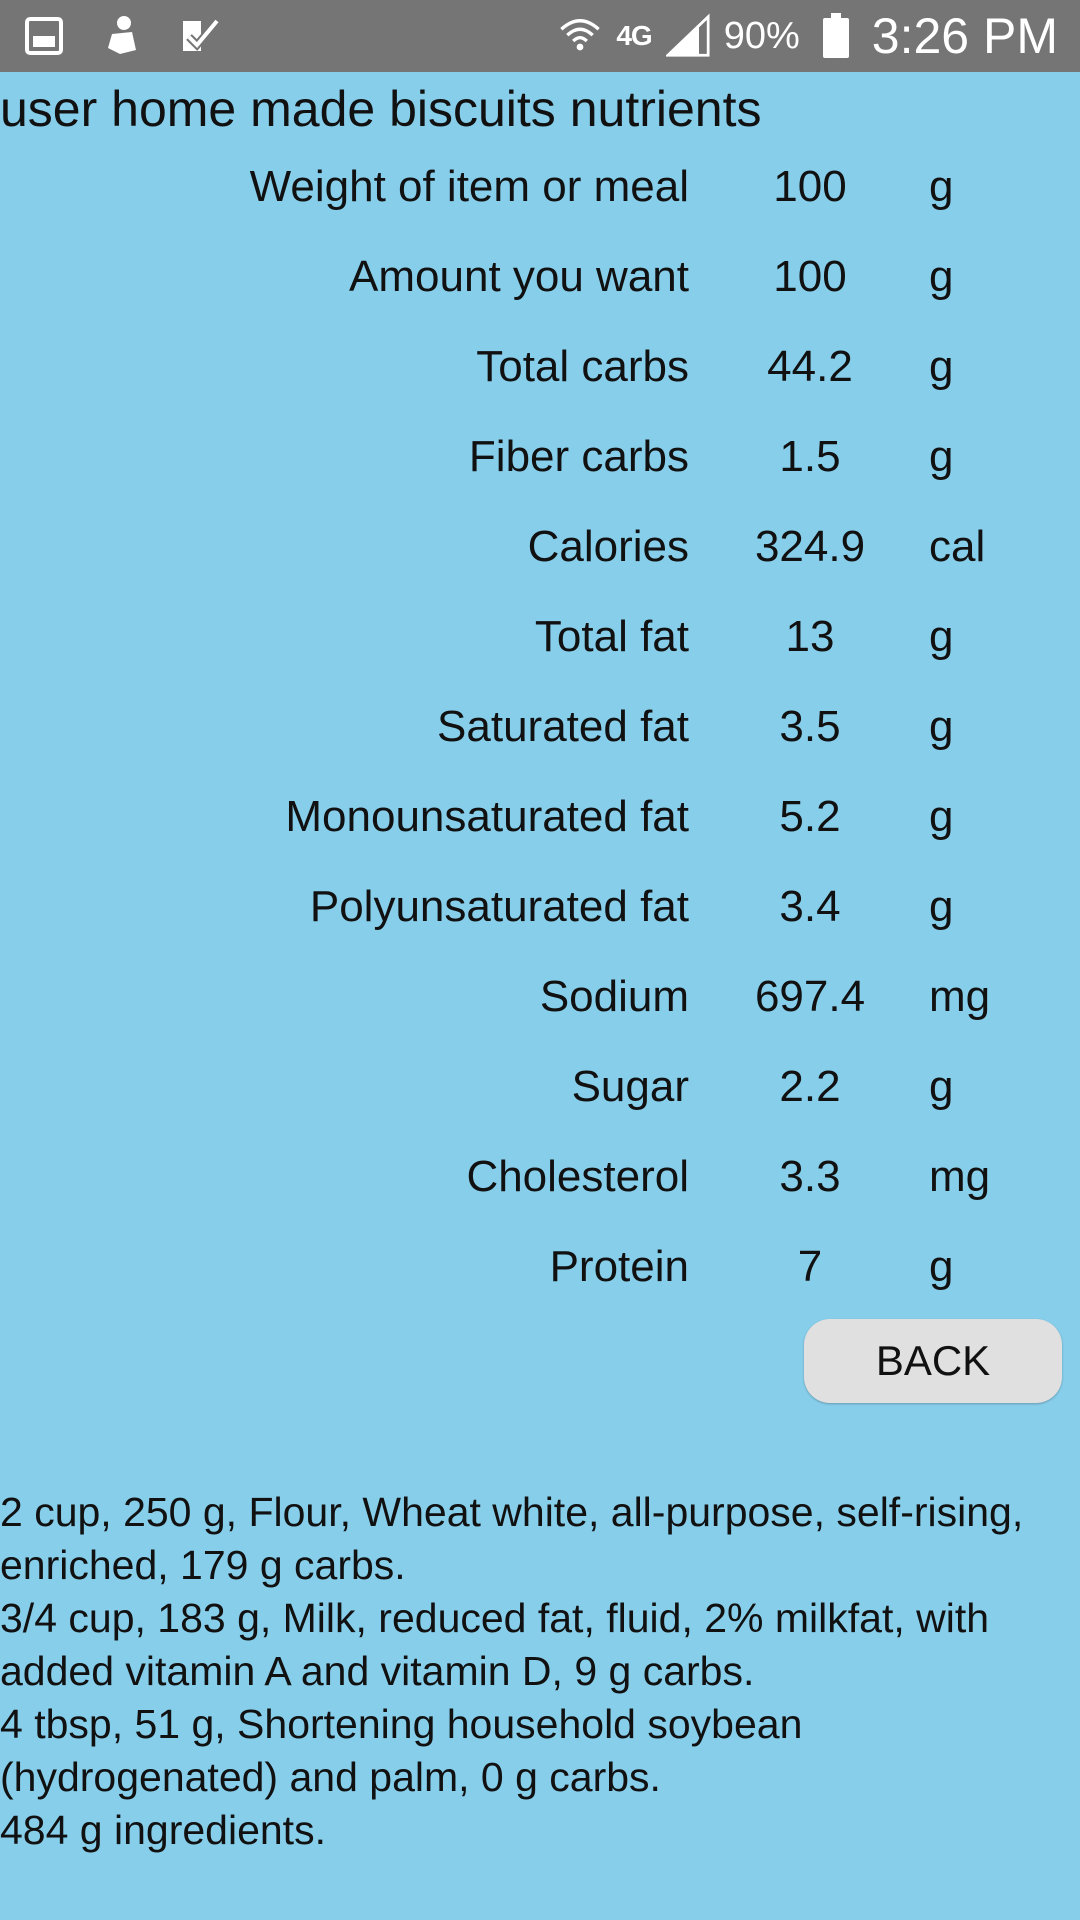 The image size is (1080, 1920). I want to click on nutrient-label: Calories, so click(608, 546).